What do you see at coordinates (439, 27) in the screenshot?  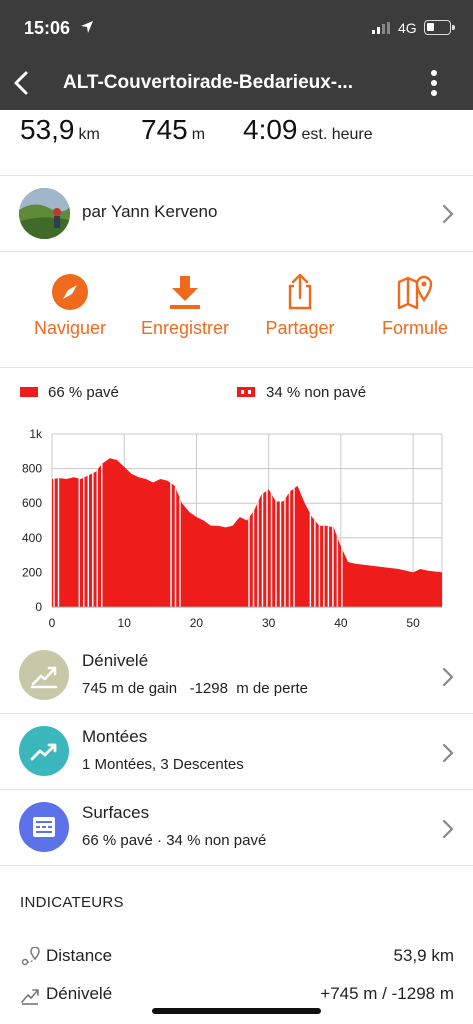 I see `battery-icon` at bounding box center [439, 27].